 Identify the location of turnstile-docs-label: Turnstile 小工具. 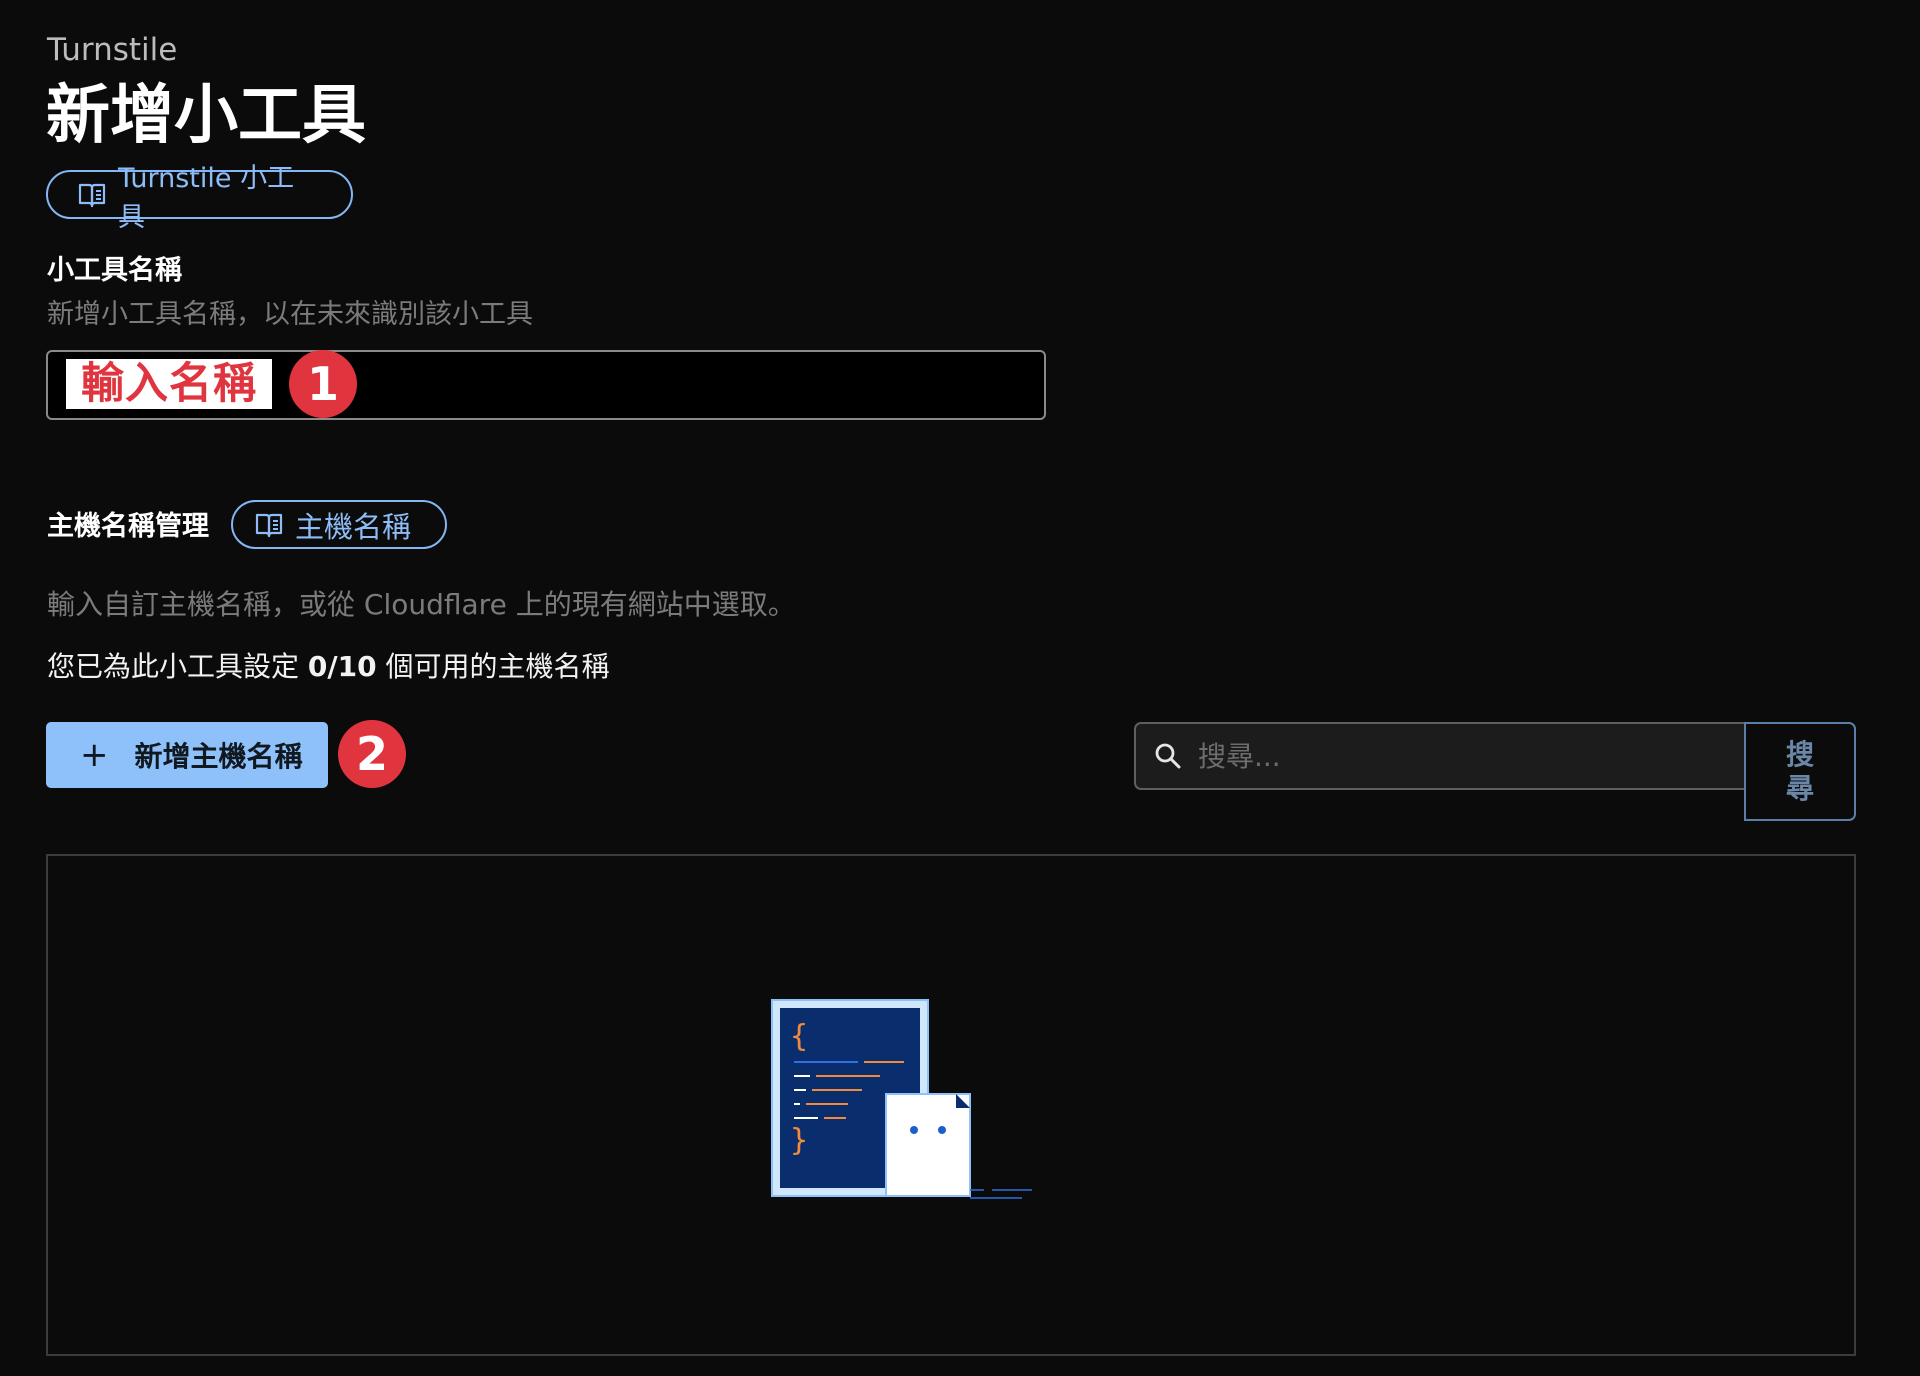
(206, 197).